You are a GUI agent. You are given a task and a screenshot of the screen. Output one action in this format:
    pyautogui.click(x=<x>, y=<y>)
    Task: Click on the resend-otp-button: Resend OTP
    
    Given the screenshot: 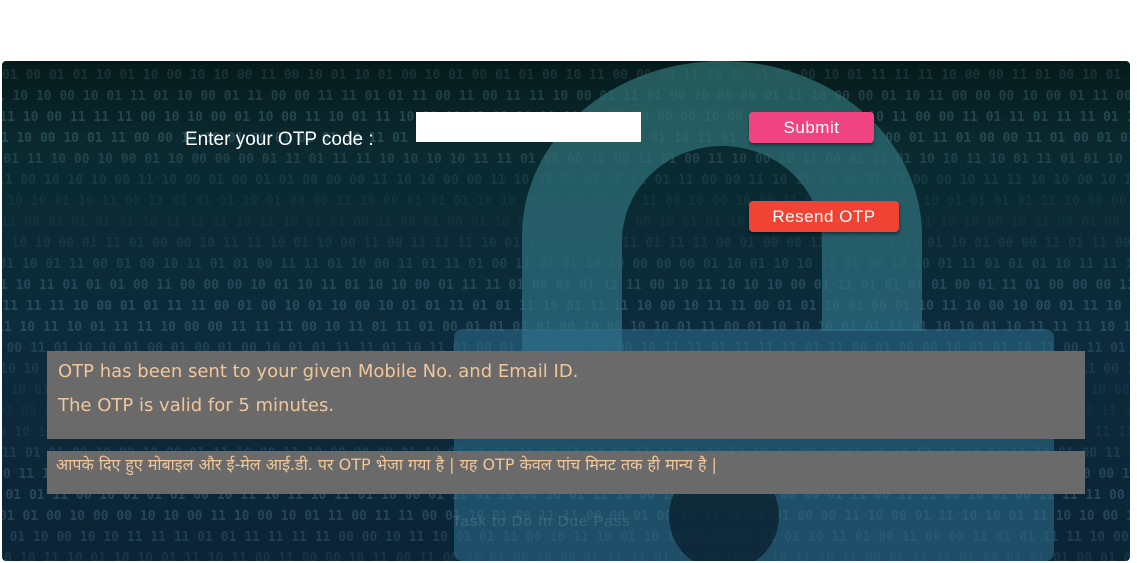 What is the action you would take?
    pyautogui.click(x=824, y=216)
    